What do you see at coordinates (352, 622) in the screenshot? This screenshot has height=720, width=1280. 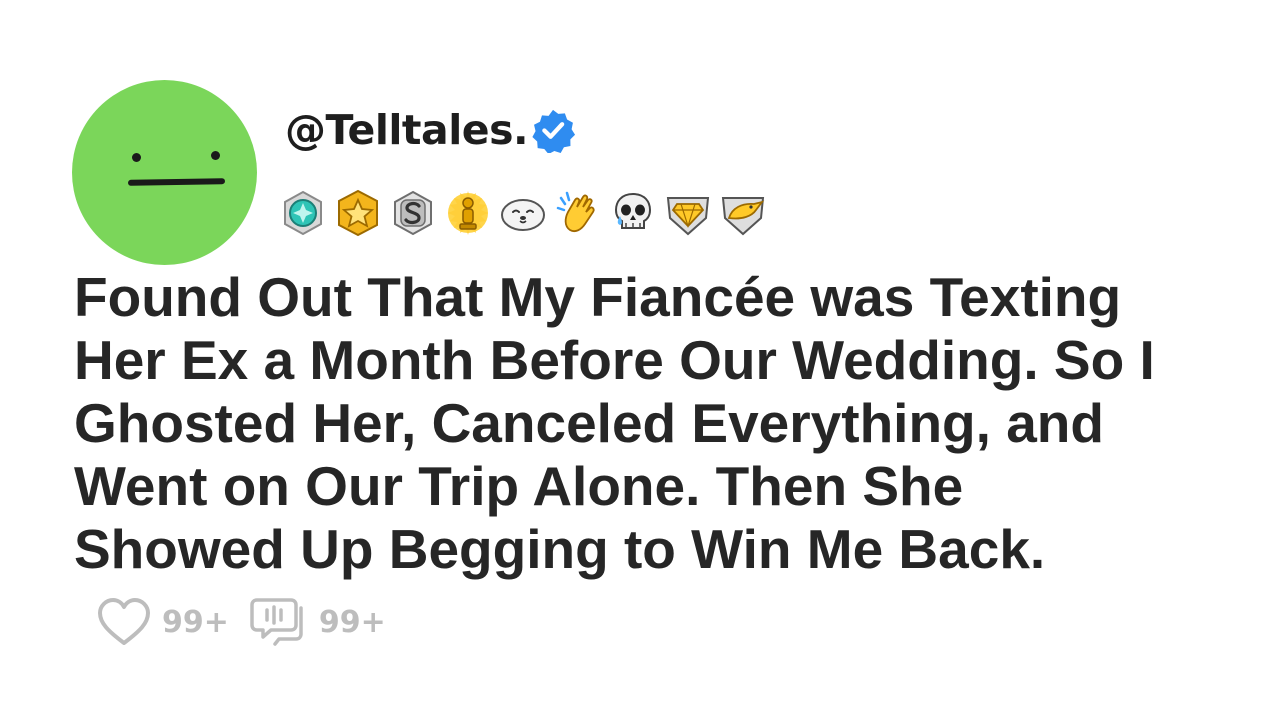 I see `comment-count: 99+` at bounding box center [352, 622].